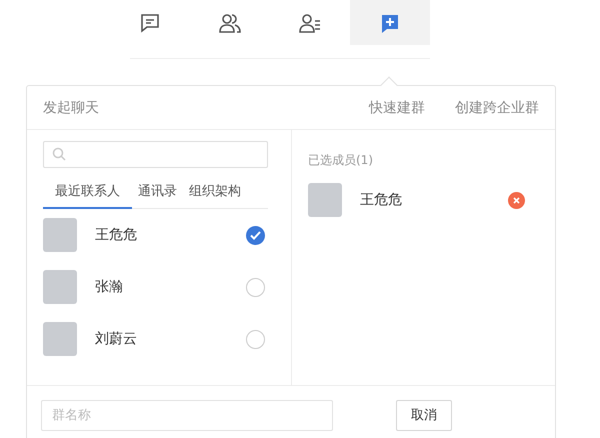  I want to click on search-field, so click(155, 154).